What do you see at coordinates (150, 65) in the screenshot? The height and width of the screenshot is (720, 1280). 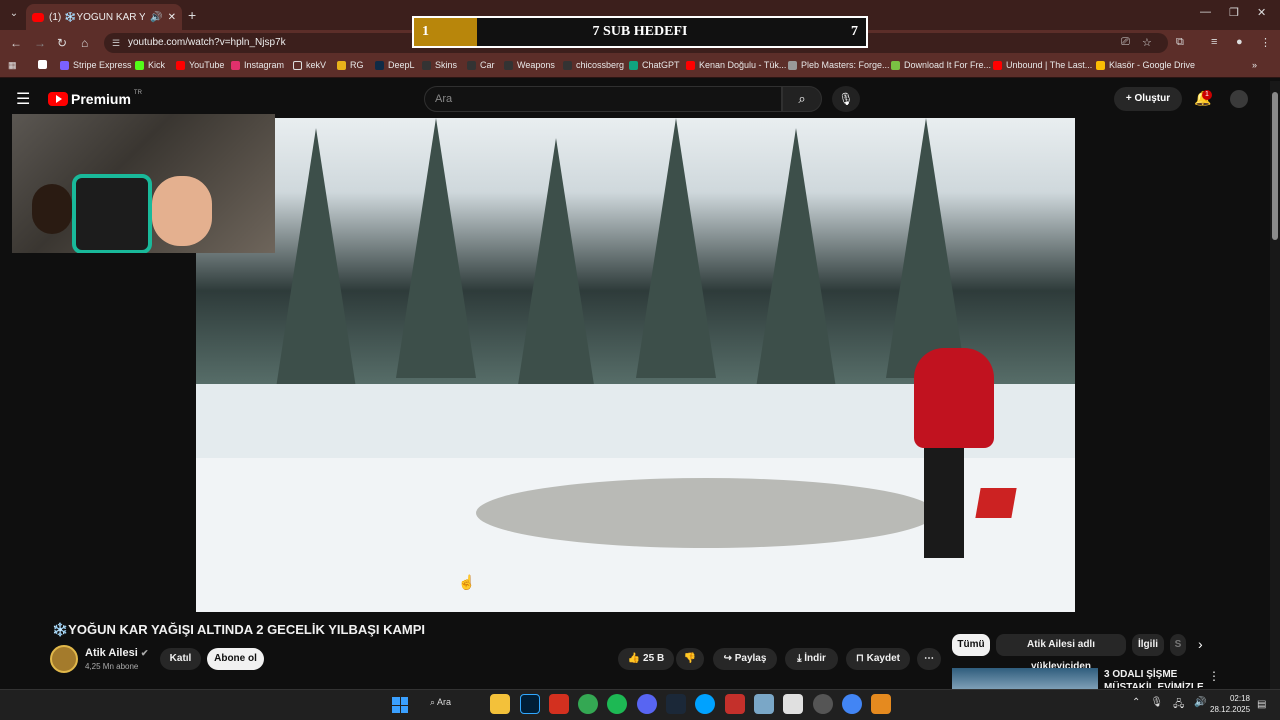 I see `bookmark-item: Kick` at bounding box center [150, 65].